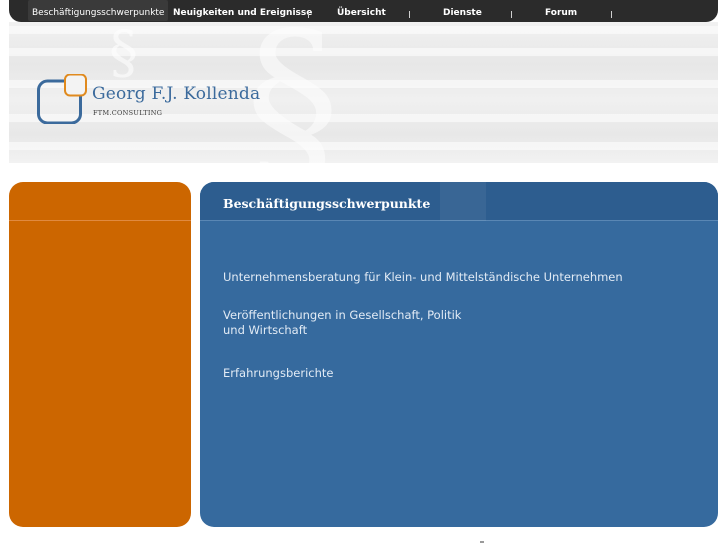 This screenshot has width=727, height=545. Describe the element at coordinates (62, 99) in the screenshot. I see `logo-icon` at that location.